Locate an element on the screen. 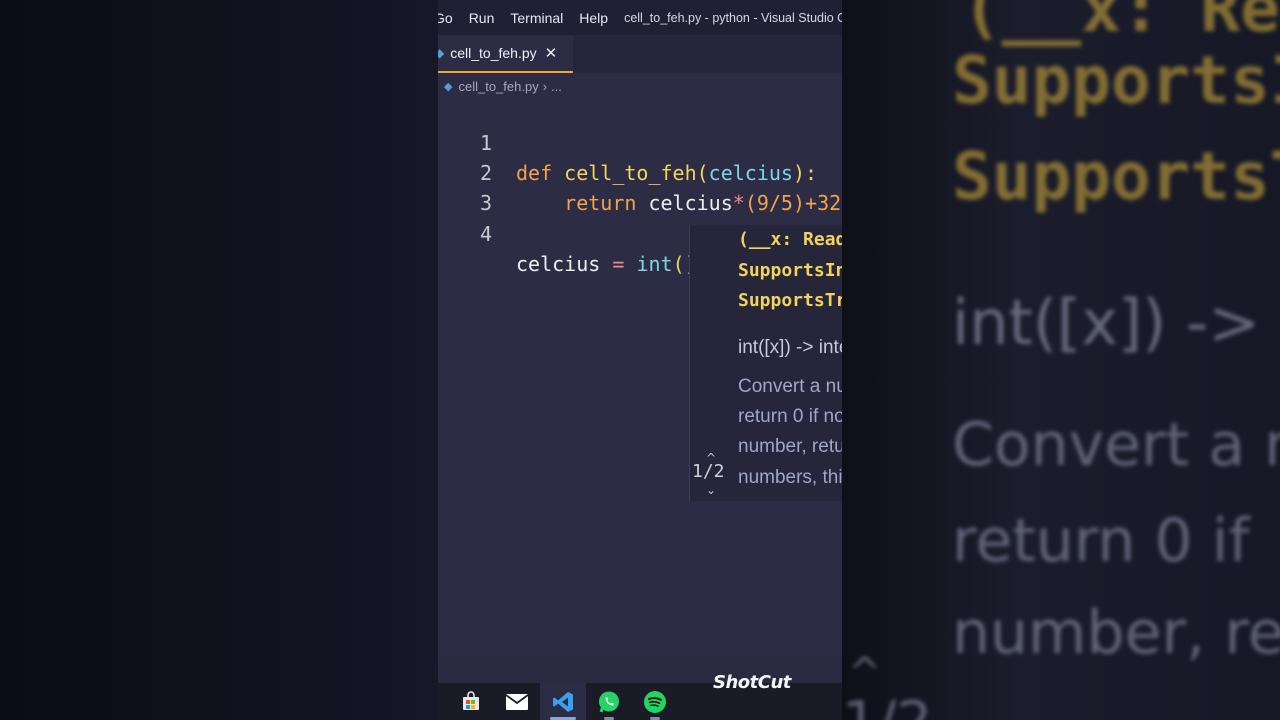  doc-text: numbers, this truncates towards zero. is located at coordinates (790, 477).